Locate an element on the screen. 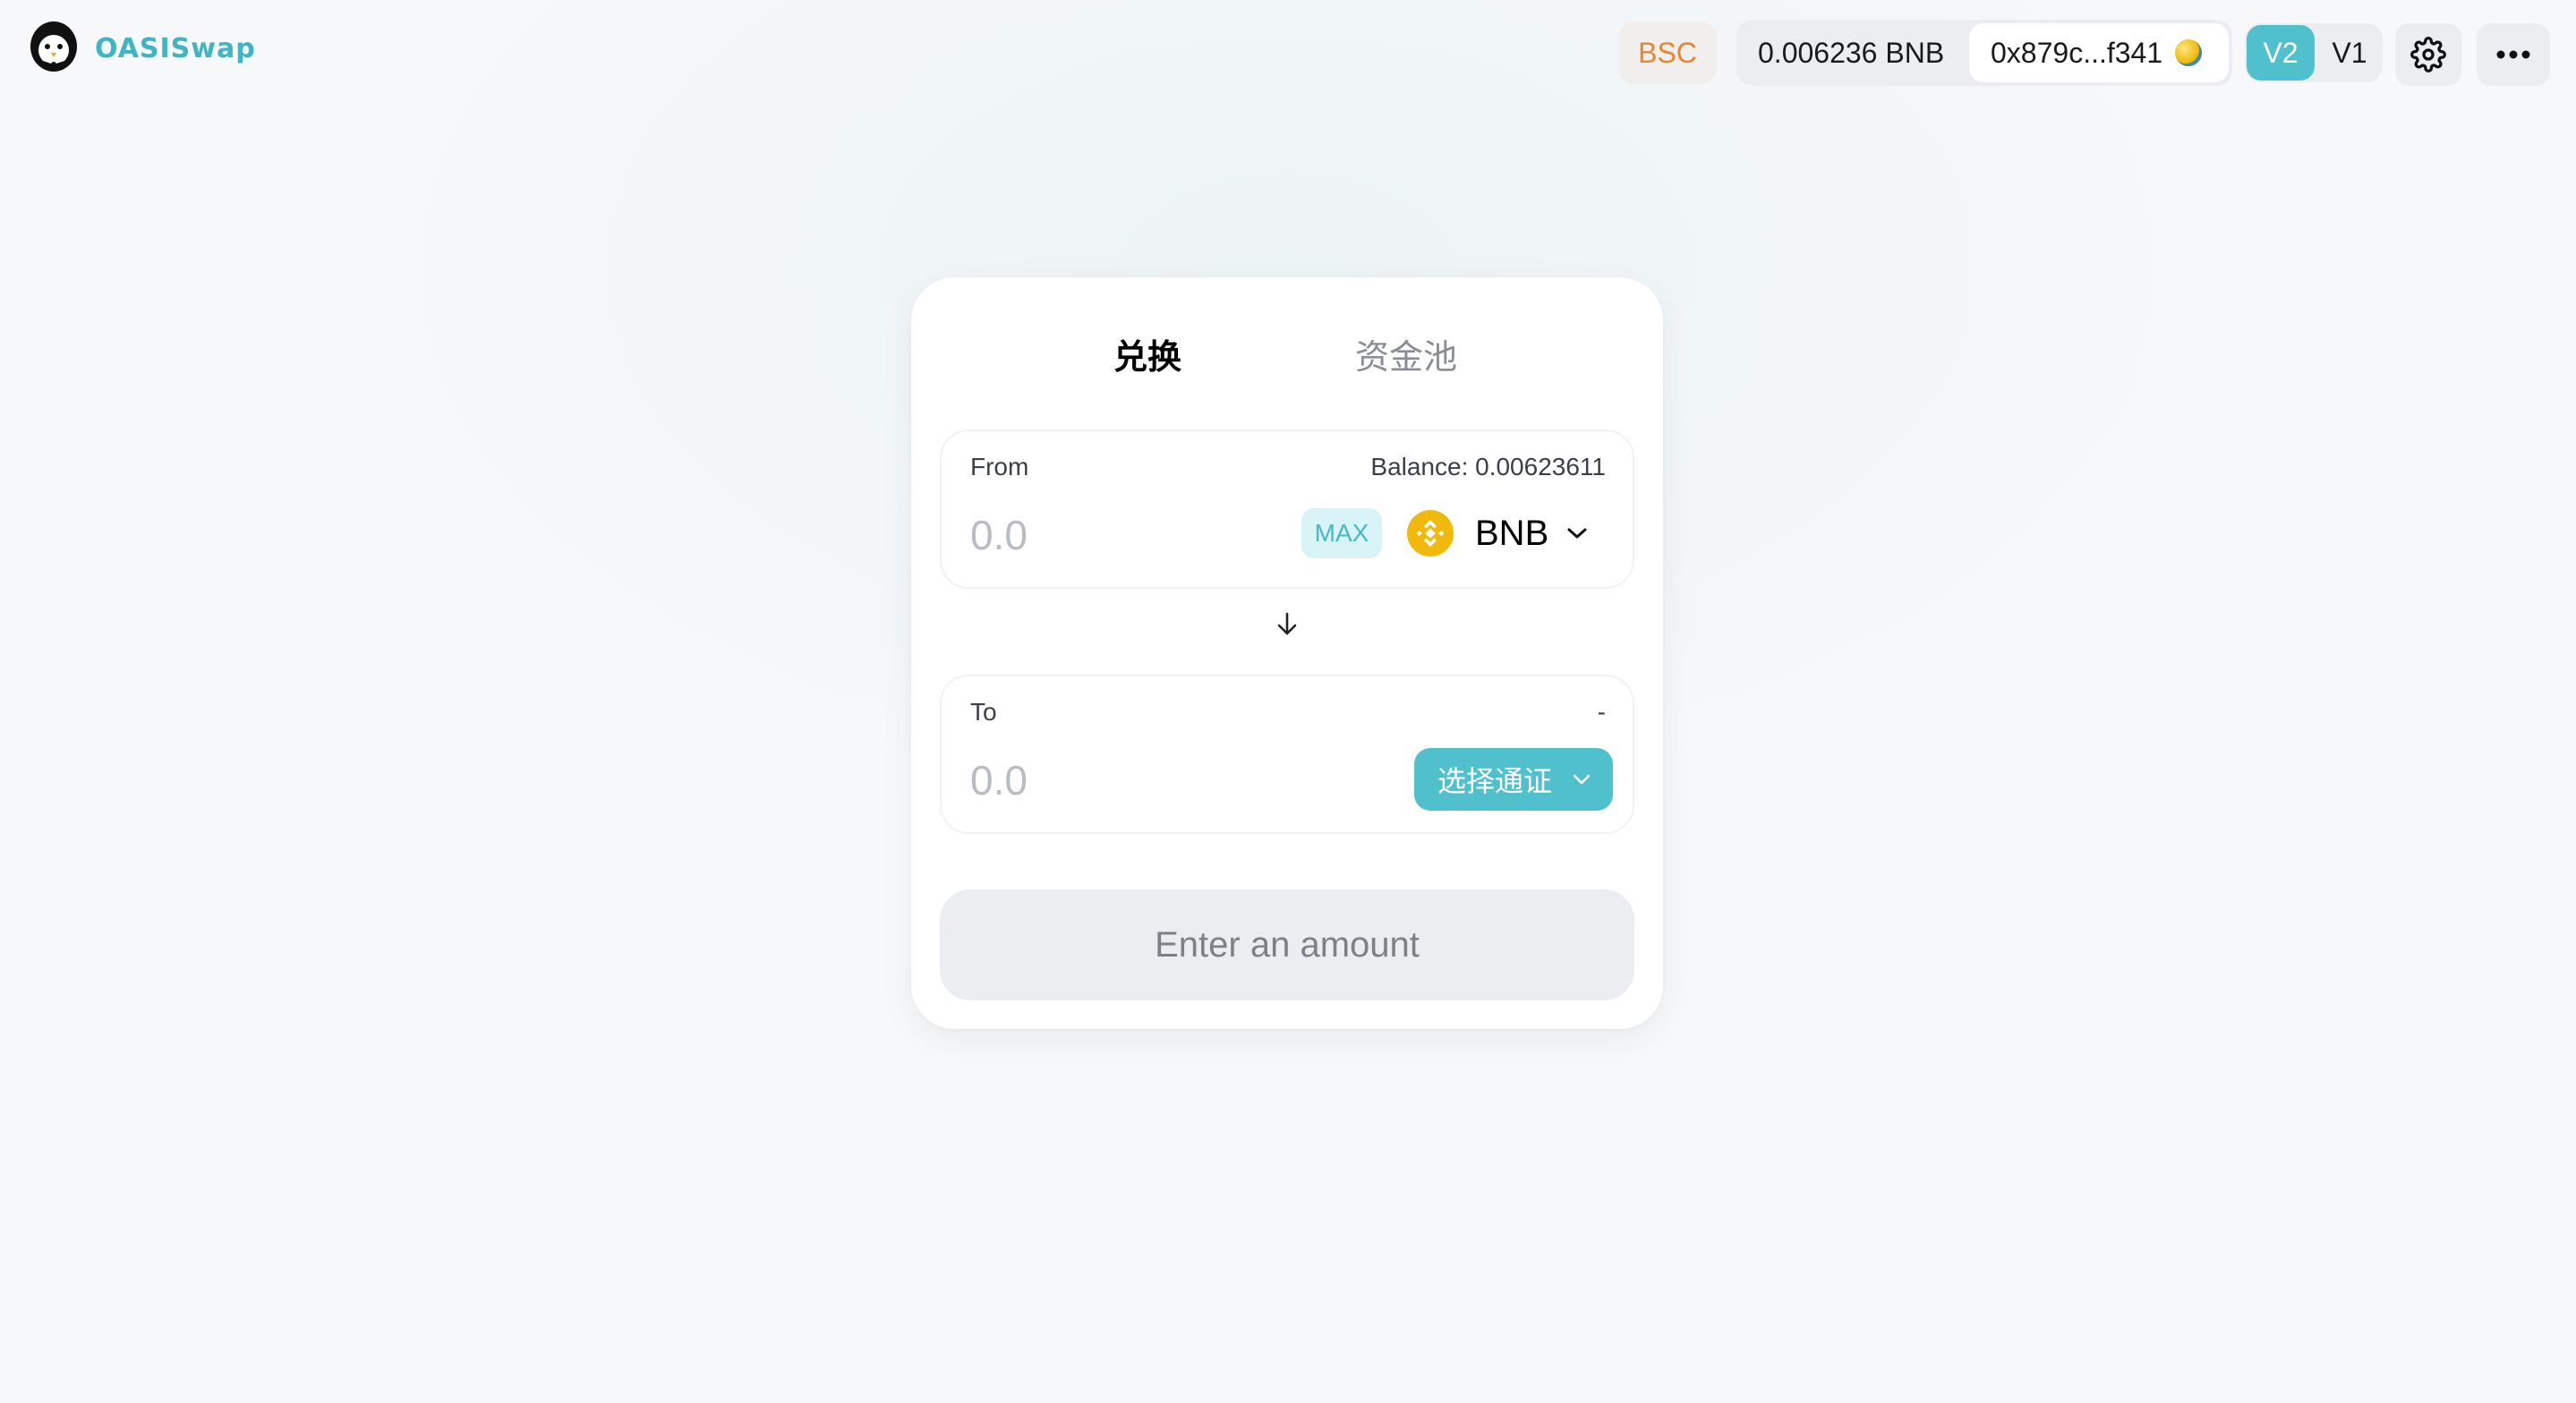 Image resolution: width=2576 pixels, height=1403 pixels. from-token-symbol: BNB is located at coordinates (1512, 533).